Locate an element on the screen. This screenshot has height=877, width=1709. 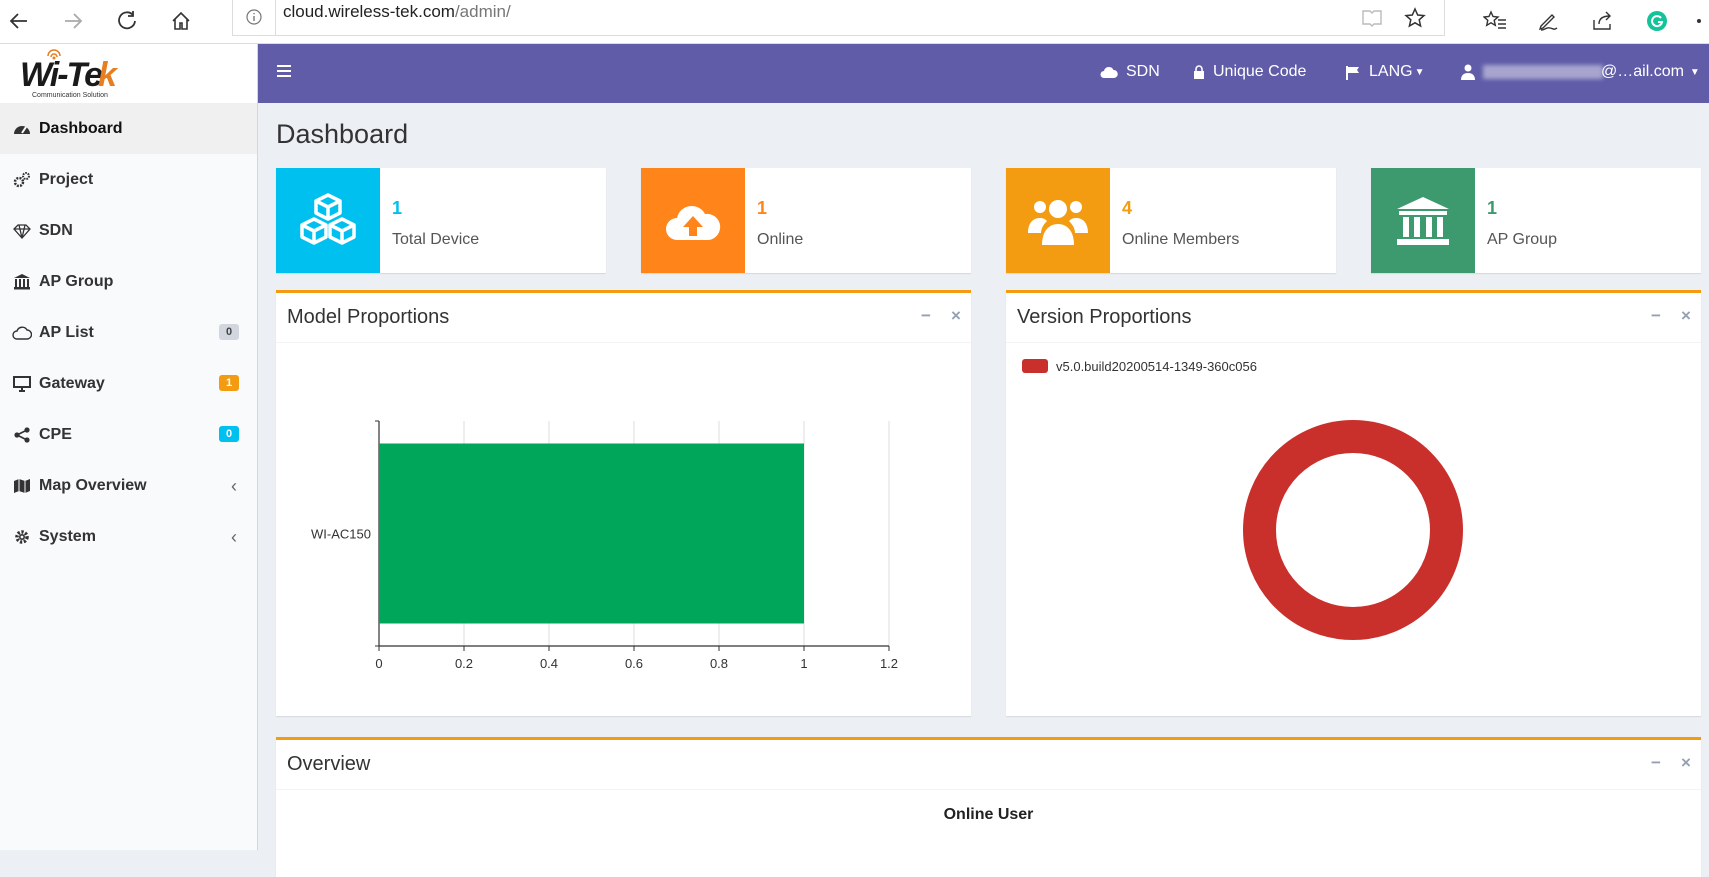
reading-view-icon is located at coordinates (1372, 18).